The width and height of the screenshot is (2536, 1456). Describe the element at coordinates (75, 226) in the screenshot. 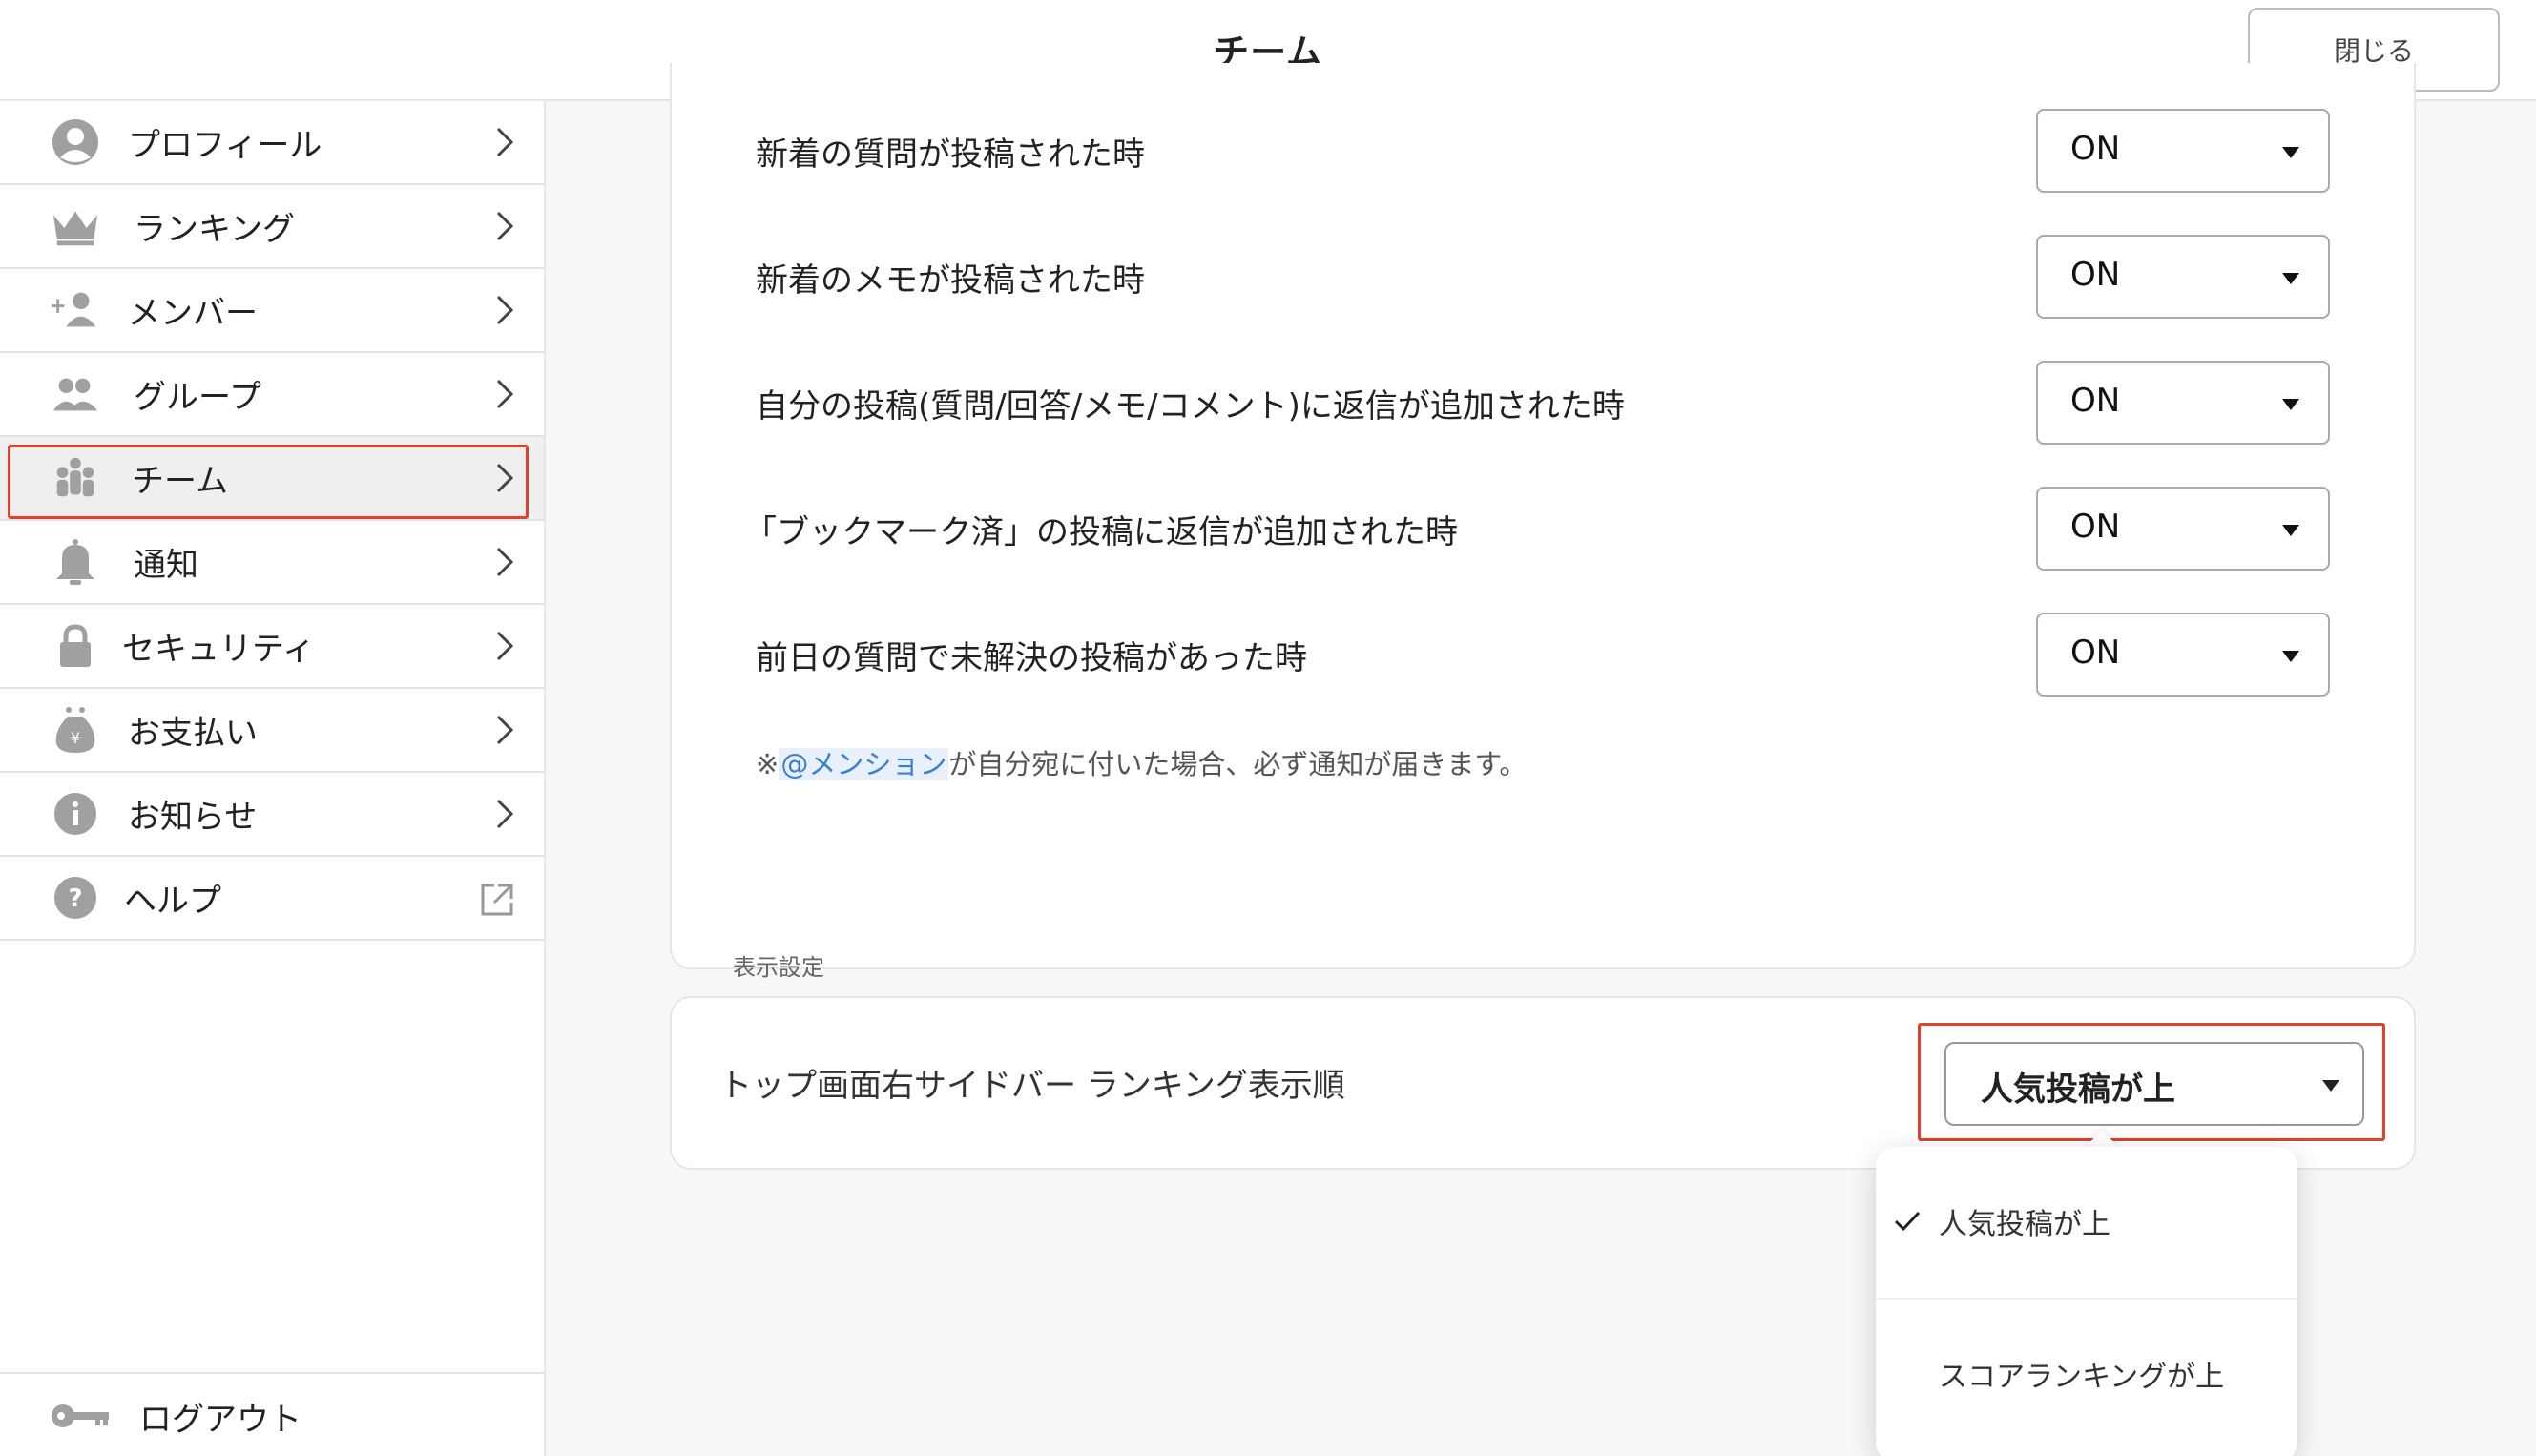

I see `crown-icon` at that location.